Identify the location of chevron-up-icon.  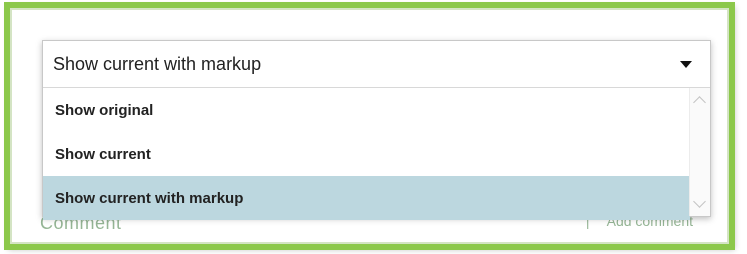
(699, 102).